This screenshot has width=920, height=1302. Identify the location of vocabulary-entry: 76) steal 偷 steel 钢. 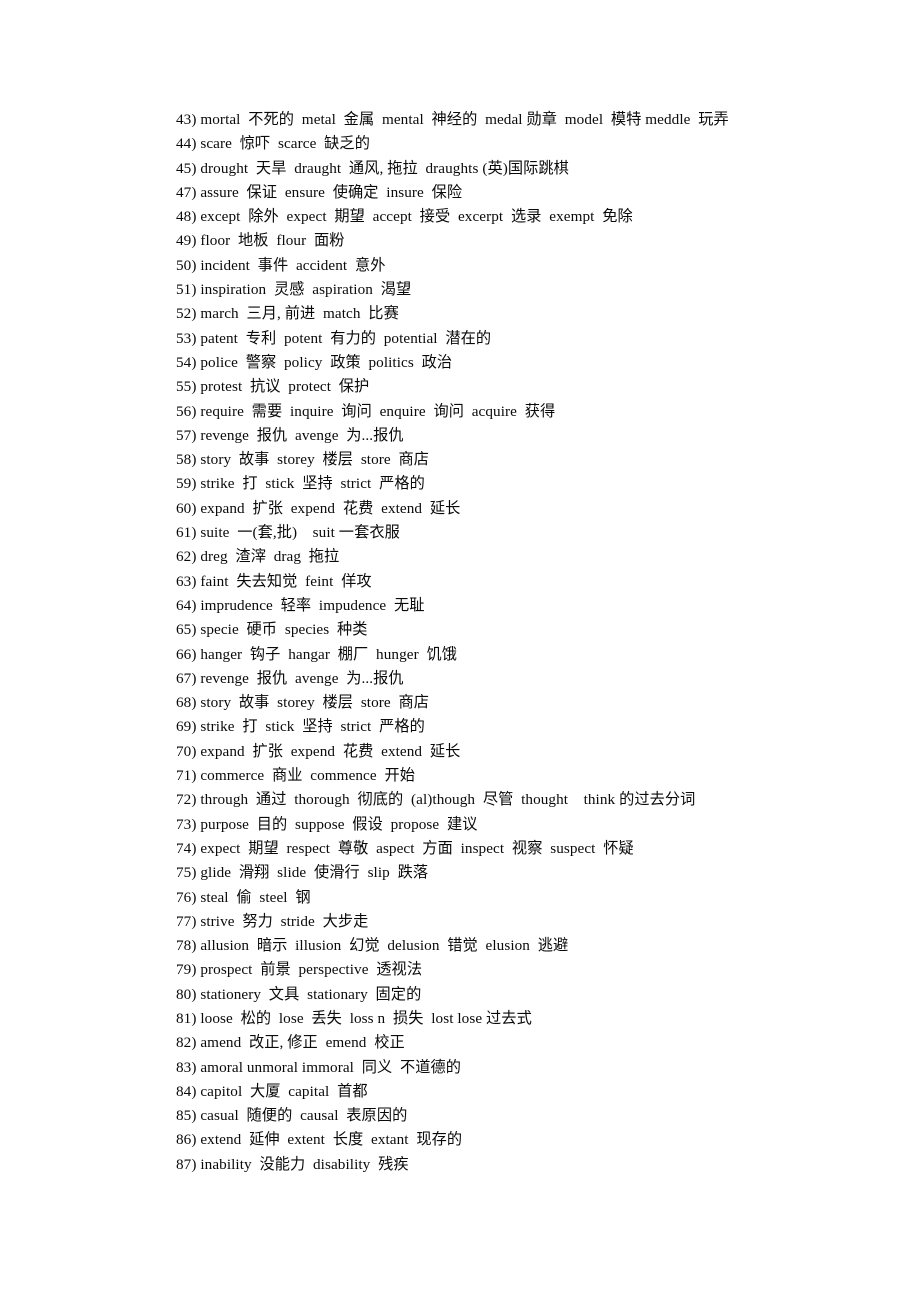
(243, 897).